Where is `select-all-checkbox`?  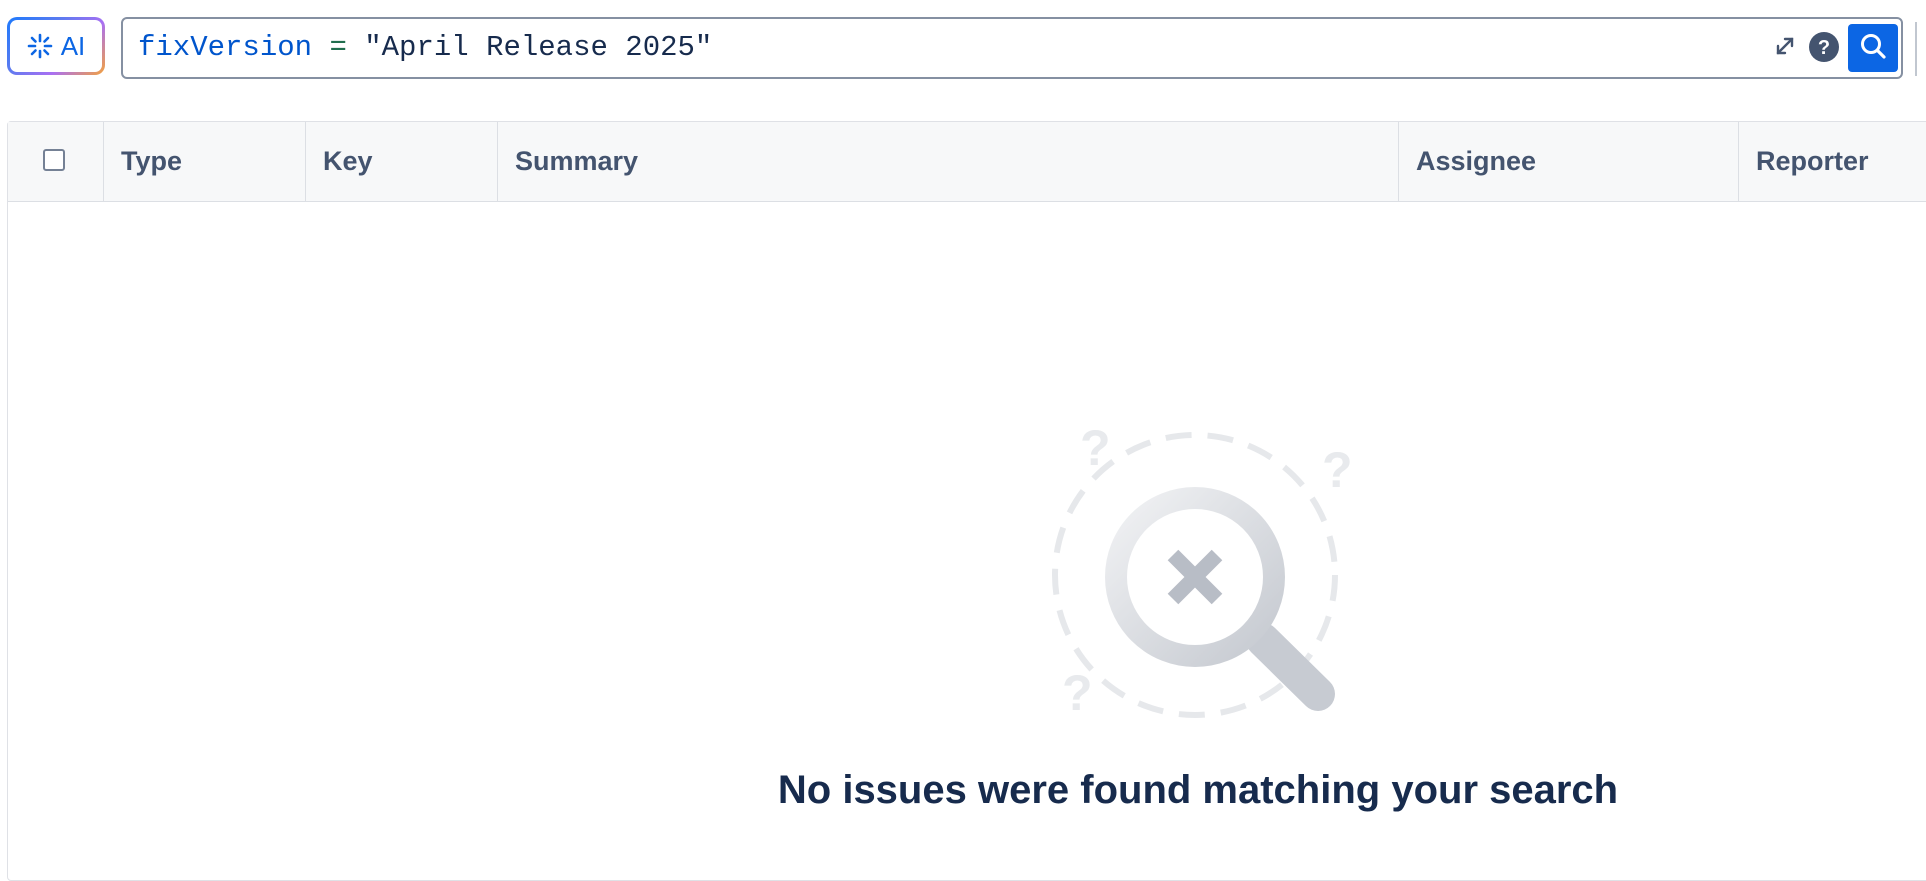 select-all-checkbox is located at coordinates (54, 160).